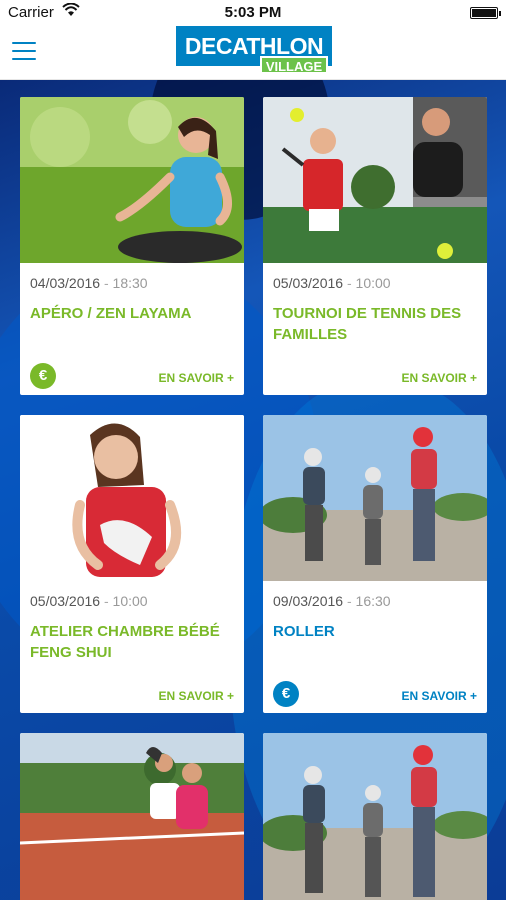 This screenshot has width=506, height=900. What do you see at coordinates (132, 498) in the screenshot?
I see `event-photo-woman` at bounding box center [132, 498].